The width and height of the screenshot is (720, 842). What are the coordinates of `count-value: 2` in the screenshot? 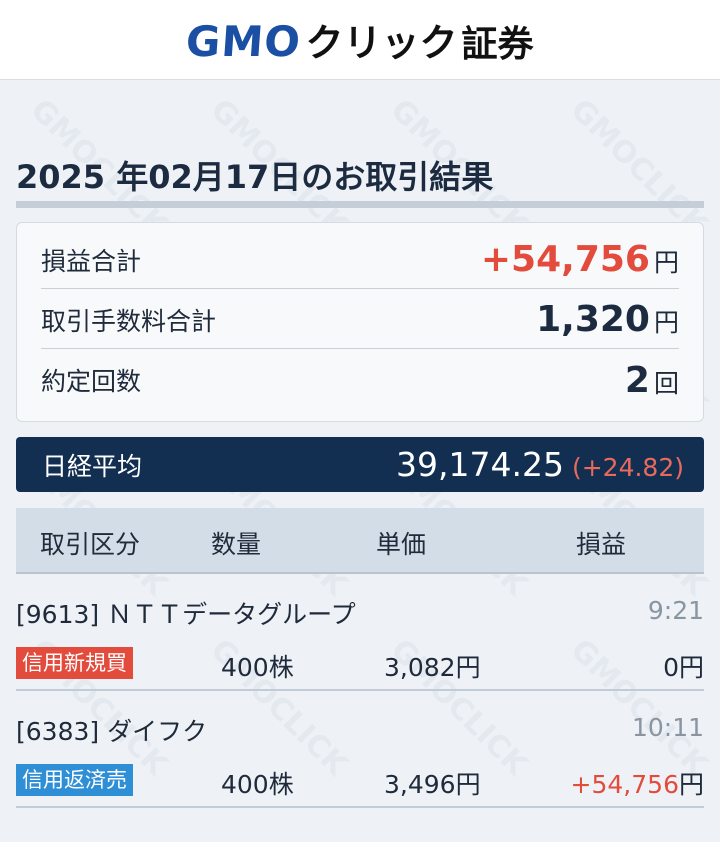 It's located at (637, 380).